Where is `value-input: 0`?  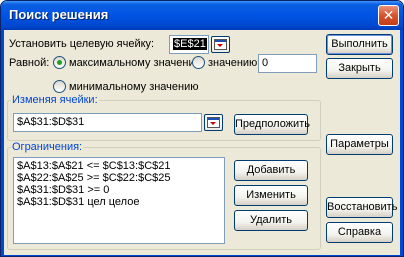 value-input: 0 is located at coordinates (287, 63).